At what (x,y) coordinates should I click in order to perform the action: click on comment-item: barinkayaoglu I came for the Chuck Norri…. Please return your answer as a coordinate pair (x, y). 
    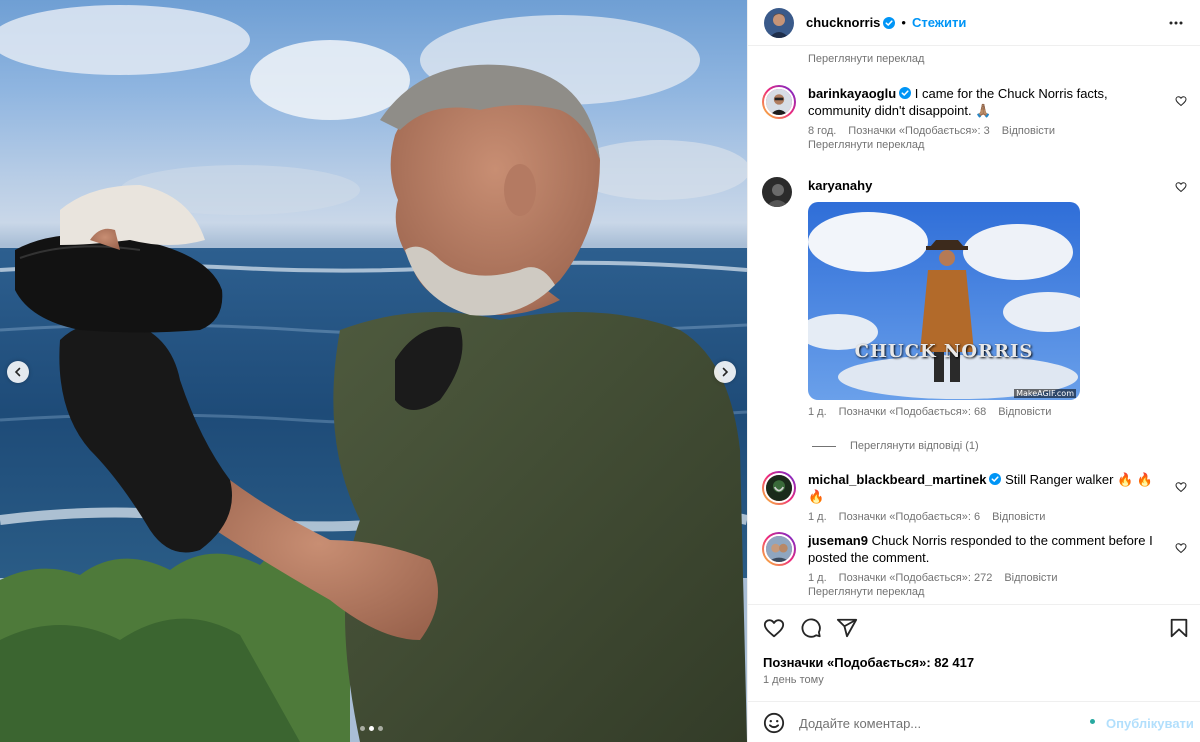
    Looking at the image, I should click on (974, 118).